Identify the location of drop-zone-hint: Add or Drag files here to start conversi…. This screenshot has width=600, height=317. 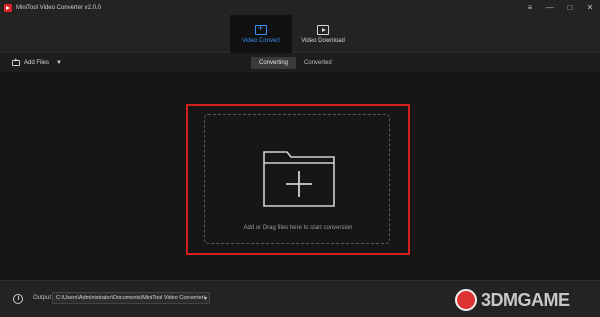
(298, 228).